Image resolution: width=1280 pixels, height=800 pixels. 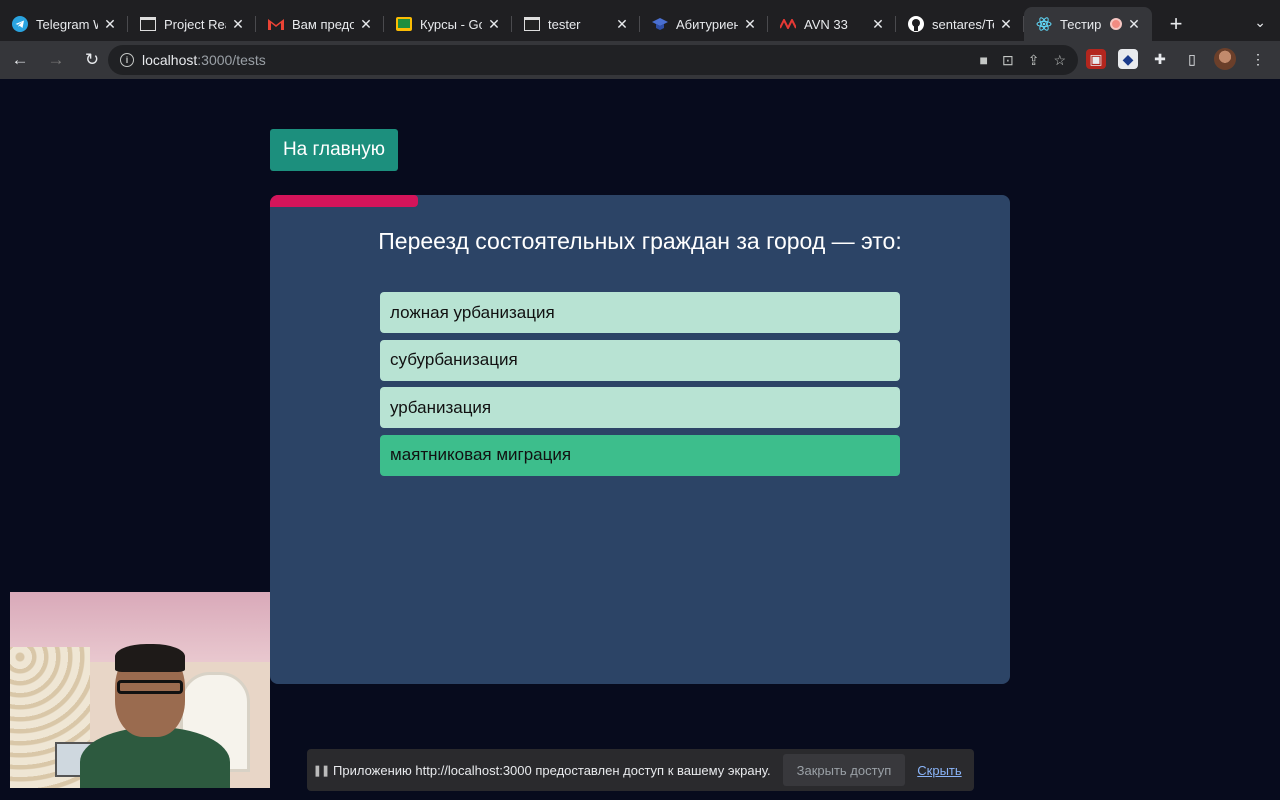 I want to click on tab-abiturient: Абитуриен ✕, so click(x=704, y=24).